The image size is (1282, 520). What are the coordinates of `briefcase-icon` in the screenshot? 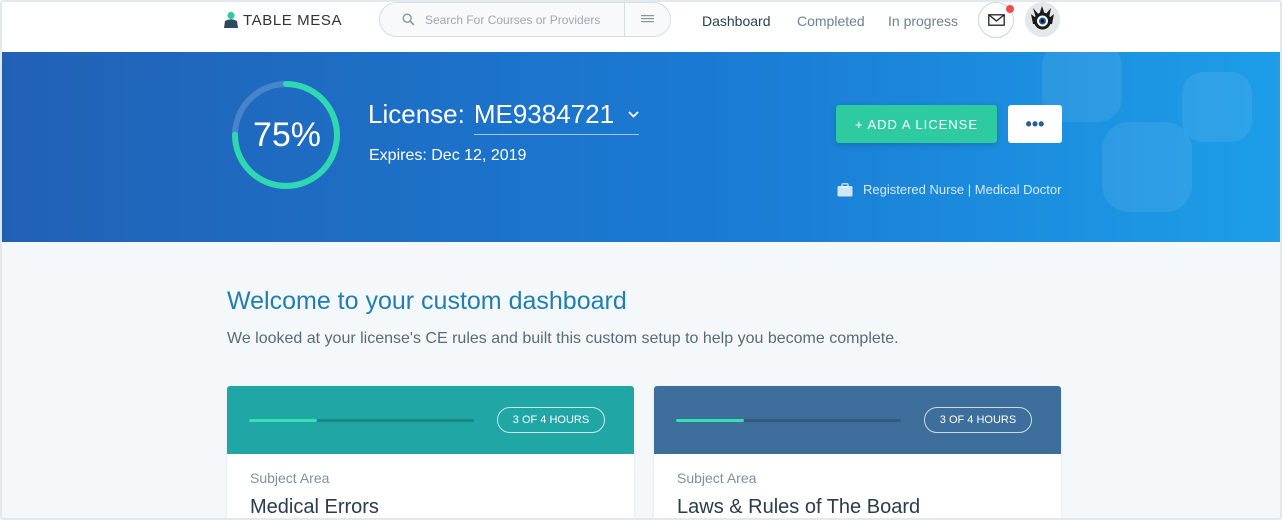 It's located at (845, 189).